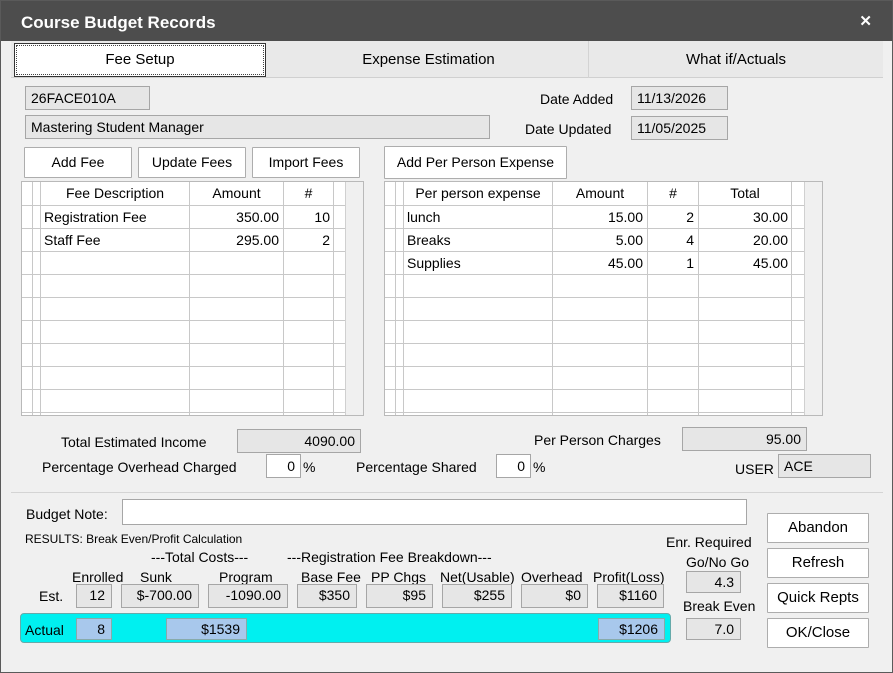 Image resolution: width=893 pixels, height=673 pixels. What do you see at coordinates (44, 630) in the screenshot?
I see `actual-row-label: Actual` at bounding box center [44, 630].